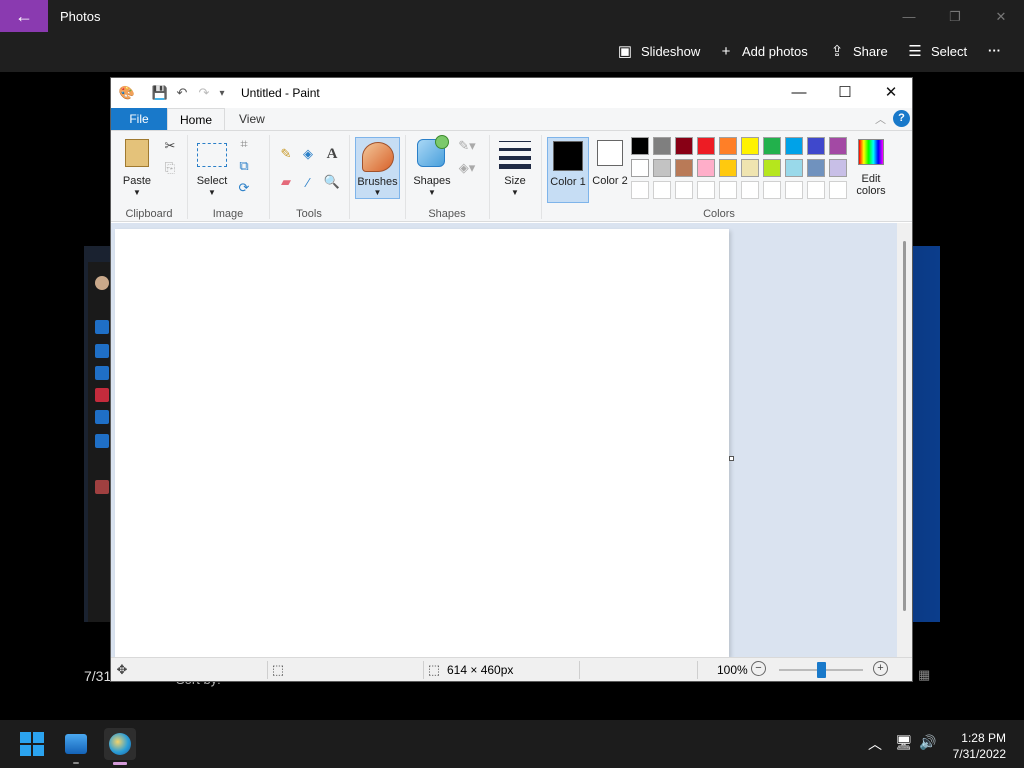 The width and height of the screenshot is (1024, 768). What do you see at coordinates (24, 16) in the screenshot?
I see `back-button: ←` at bounding box center [24, 16].